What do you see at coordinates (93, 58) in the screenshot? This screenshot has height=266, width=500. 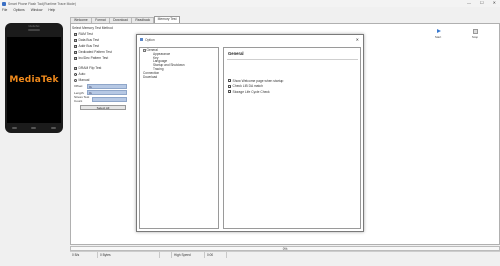 I see `checkbox-label: Inc/Dec Pattern Test` at bounding box center [93, 58].